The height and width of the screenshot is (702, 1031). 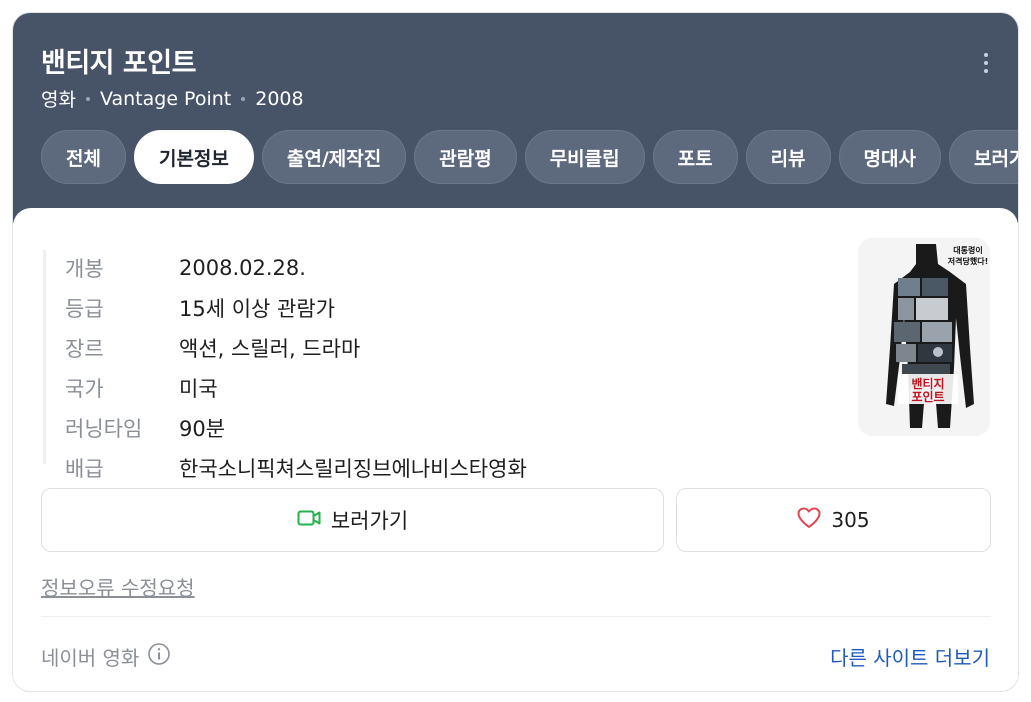 I want to click on like-button: 305, so click(x=833, y=520).